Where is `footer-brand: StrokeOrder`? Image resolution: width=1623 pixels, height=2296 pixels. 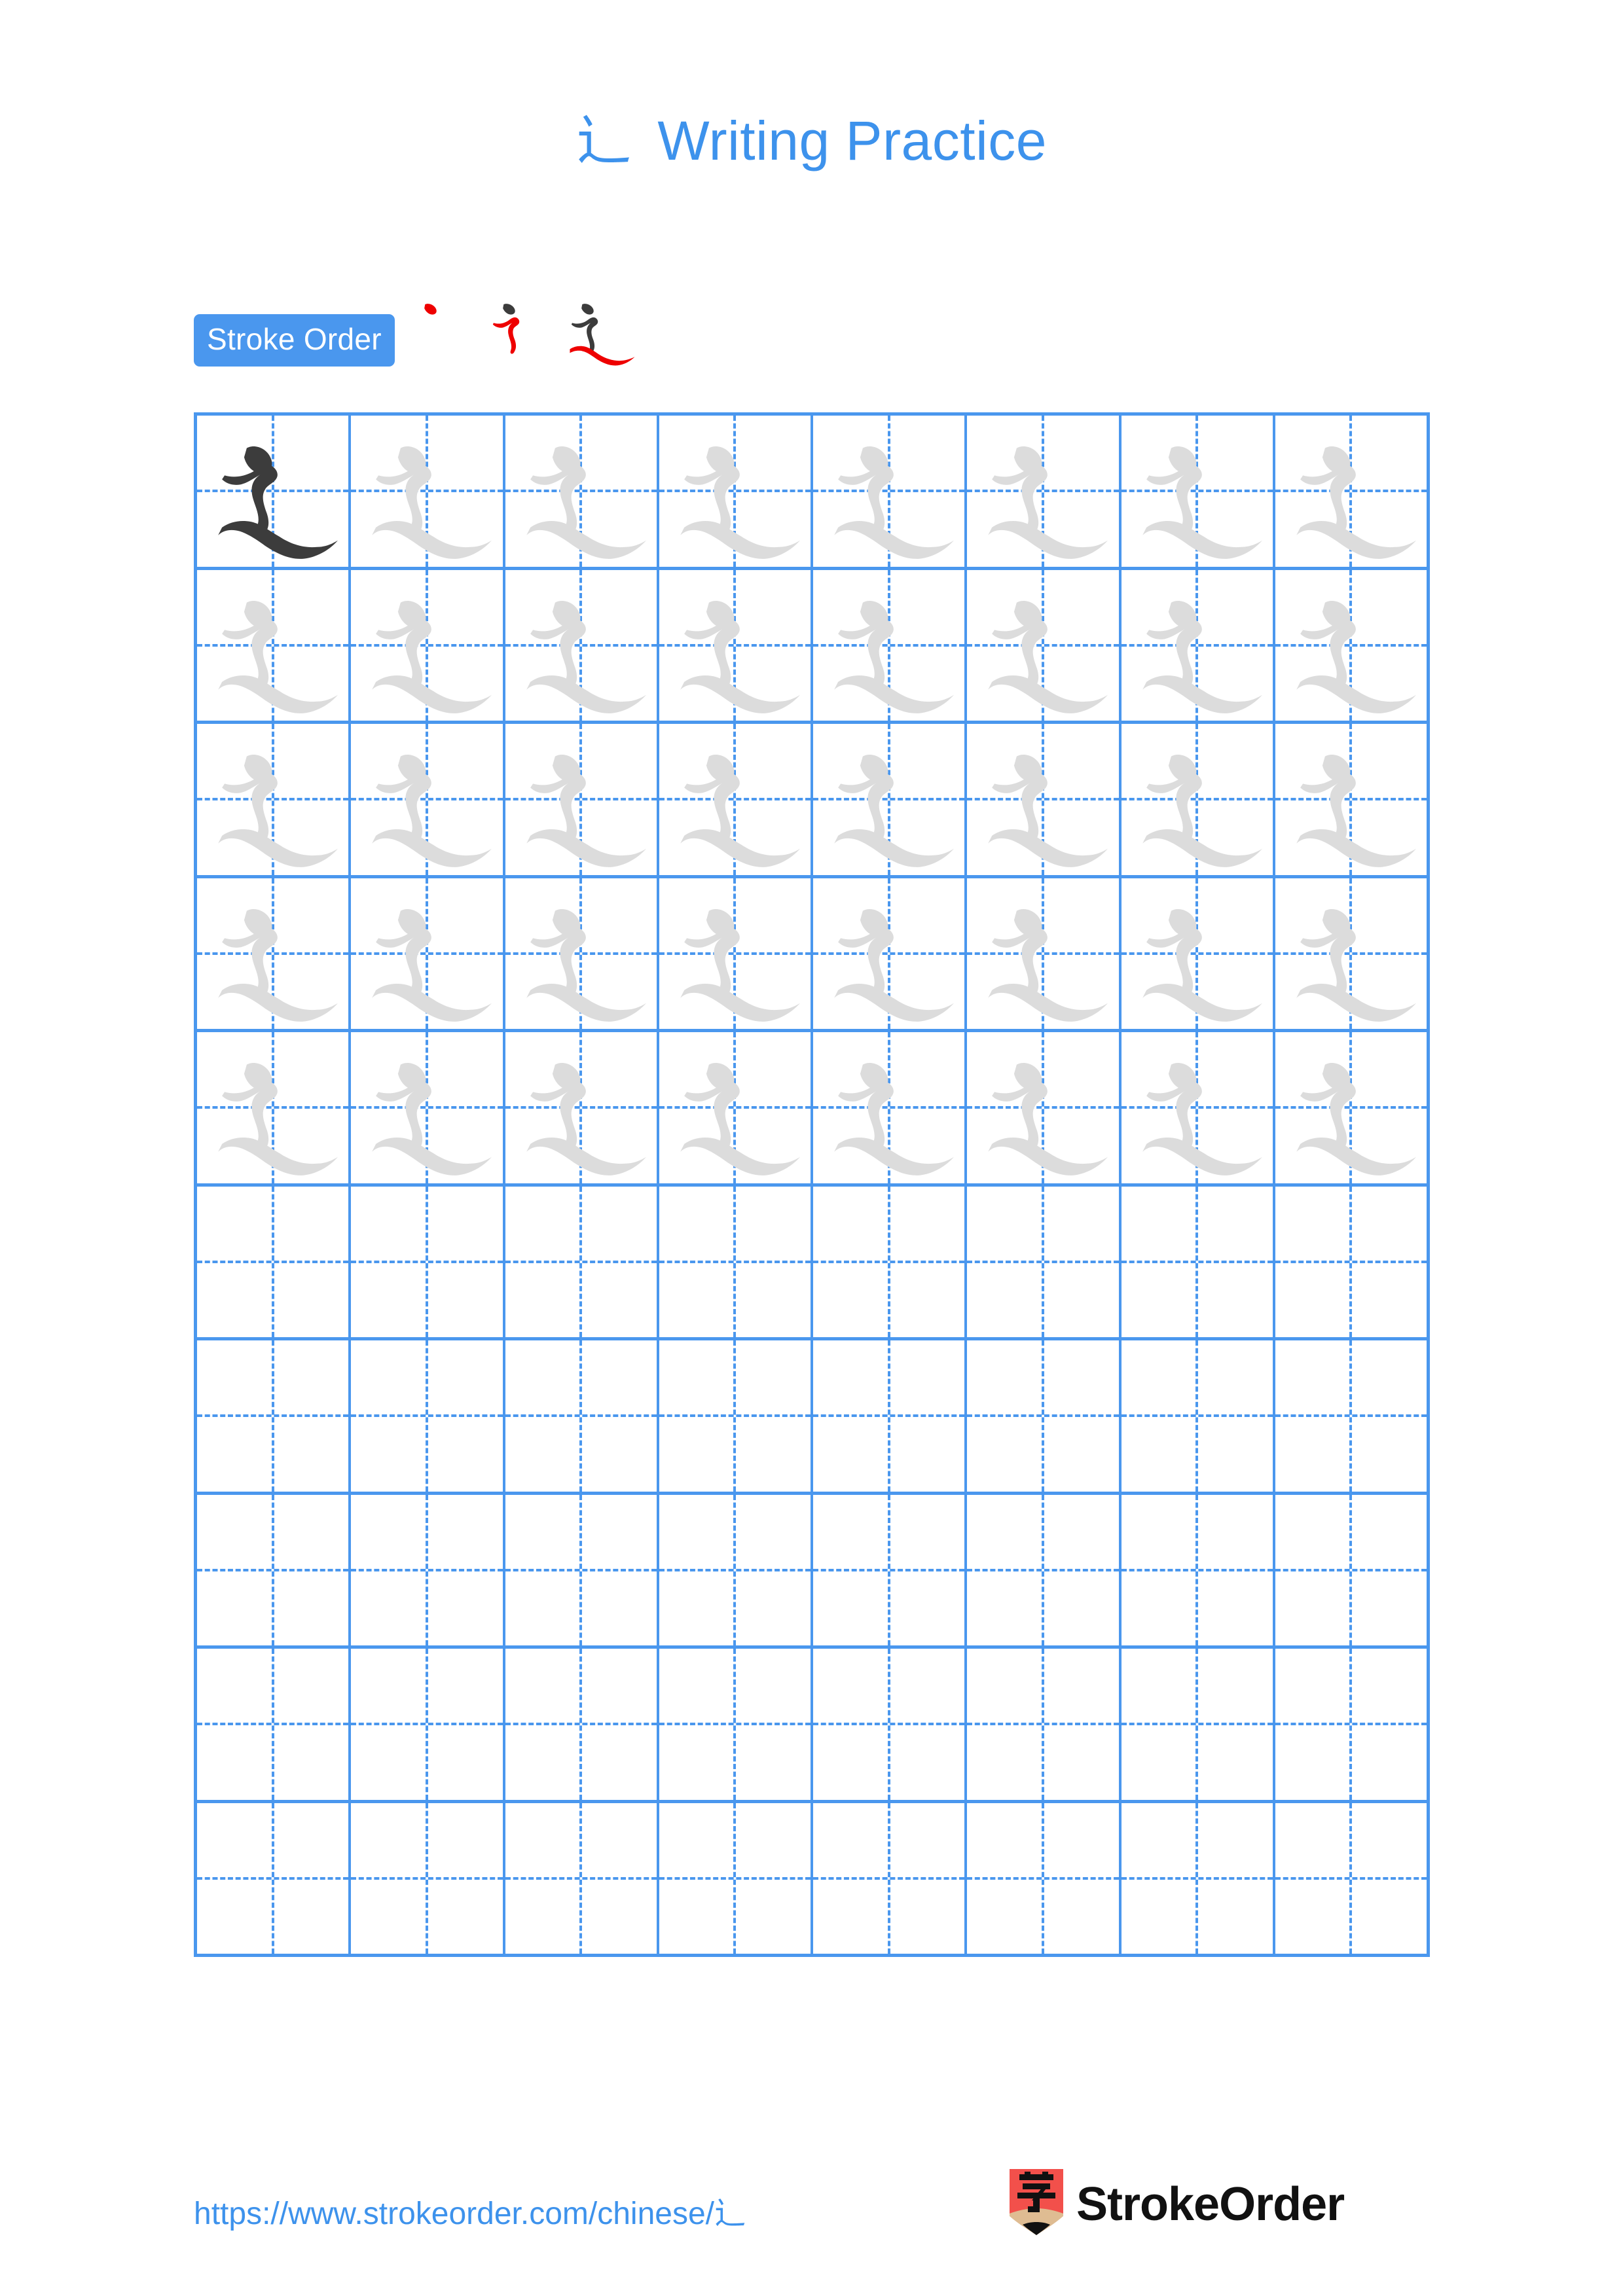
footer-brand: StrokeOrder is located at coordinates (1176, 2204).